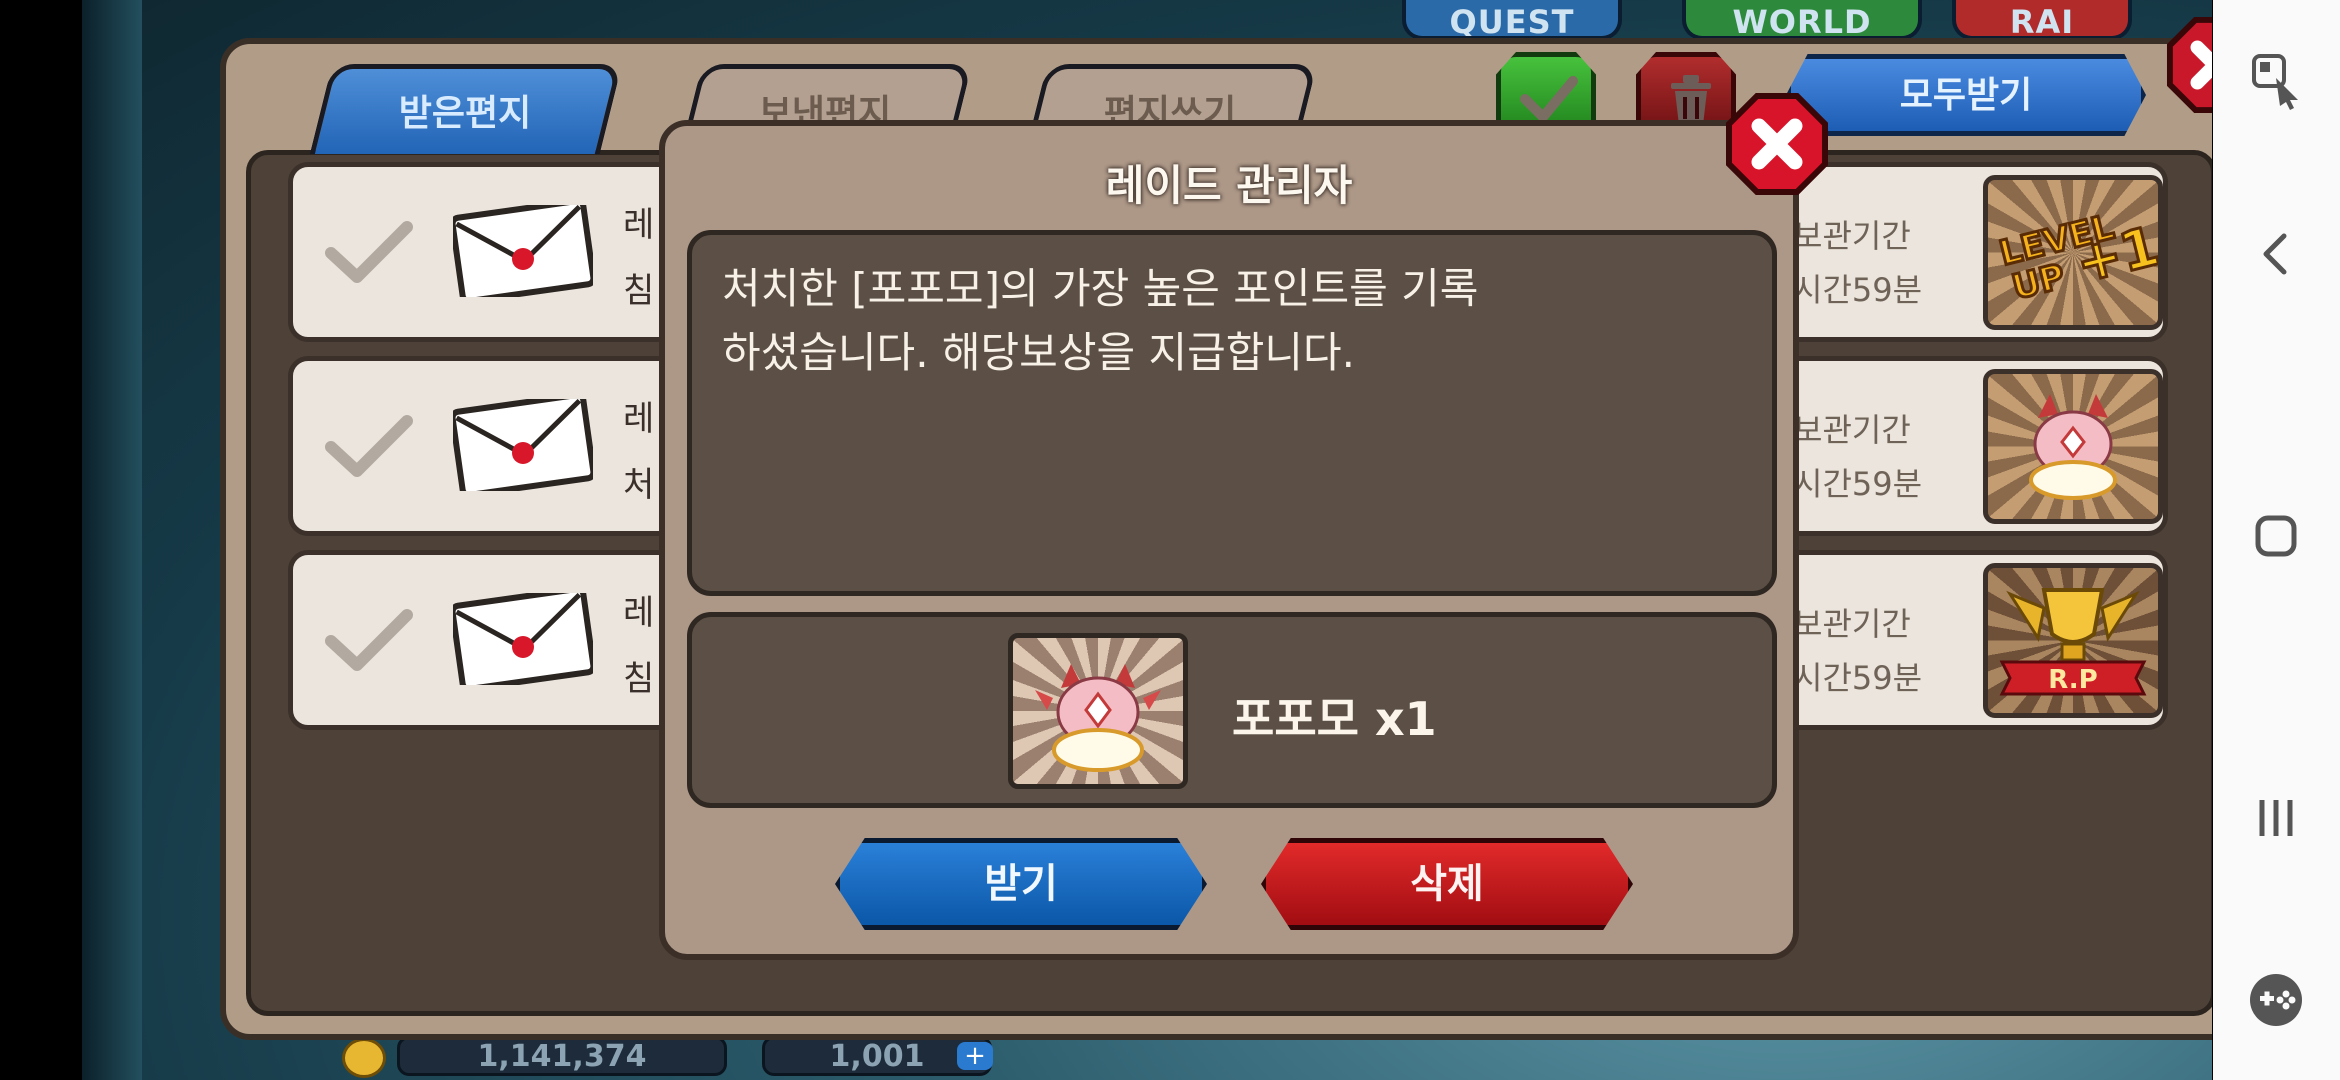 Image resolution: width=2340 pixels, height=1080 pixels. What do you see at coordinates (1777, 144) in the screenshot?
I see `dialog-close-icon` at bounding box center [1777, 144].